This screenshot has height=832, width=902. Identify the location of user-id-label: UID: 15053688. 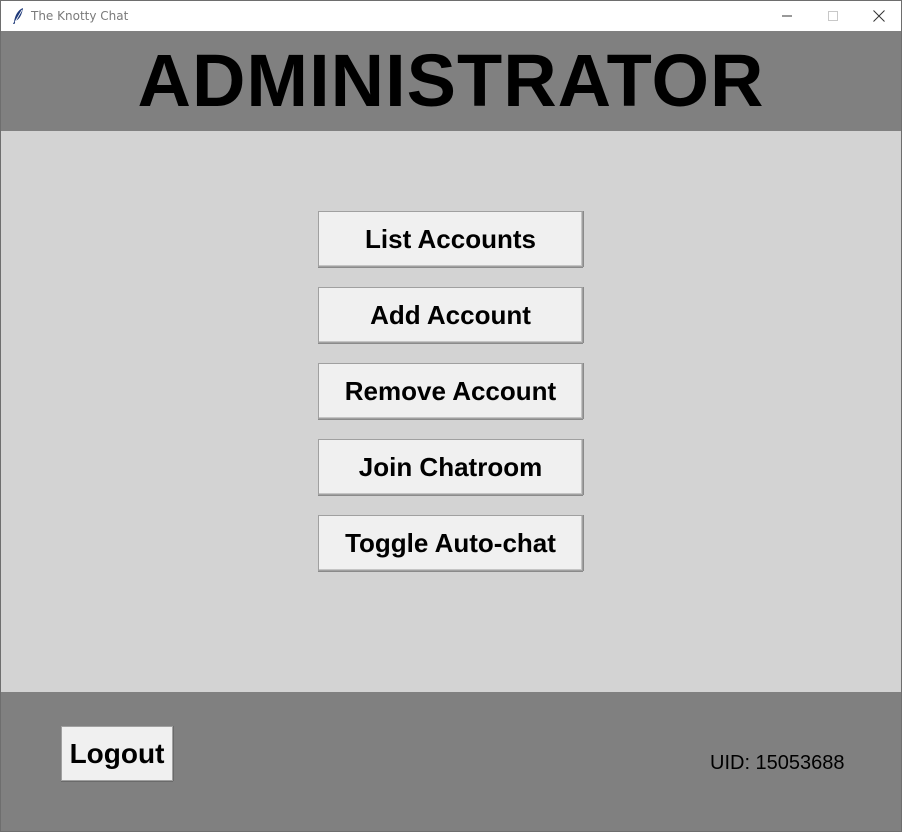
(777, 763).